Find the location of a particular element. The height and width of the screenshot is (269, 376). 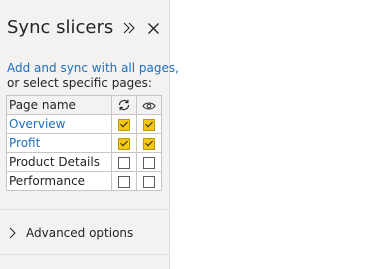

table-row: Overview is located at coordinates (84, 124).